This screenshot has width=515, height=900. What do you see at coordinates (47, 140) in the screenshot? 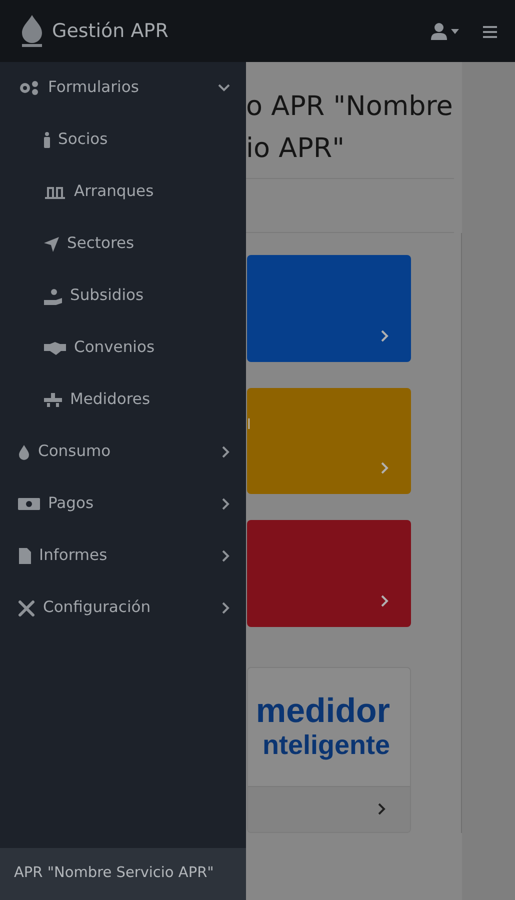
I see `person-icon` at bounding box center [47, 140].